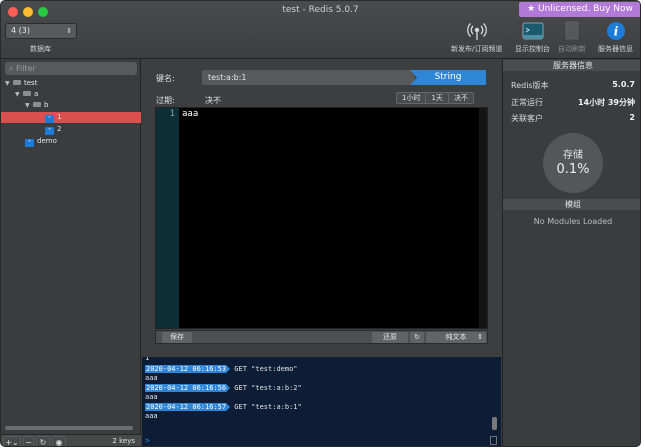 The image size is (645, 448). What do you see at coordinates (573, 85) in the screenshot?
I see `info-row-redis-version: Redis版本 5.0.7` at bounding box center [573, 85].